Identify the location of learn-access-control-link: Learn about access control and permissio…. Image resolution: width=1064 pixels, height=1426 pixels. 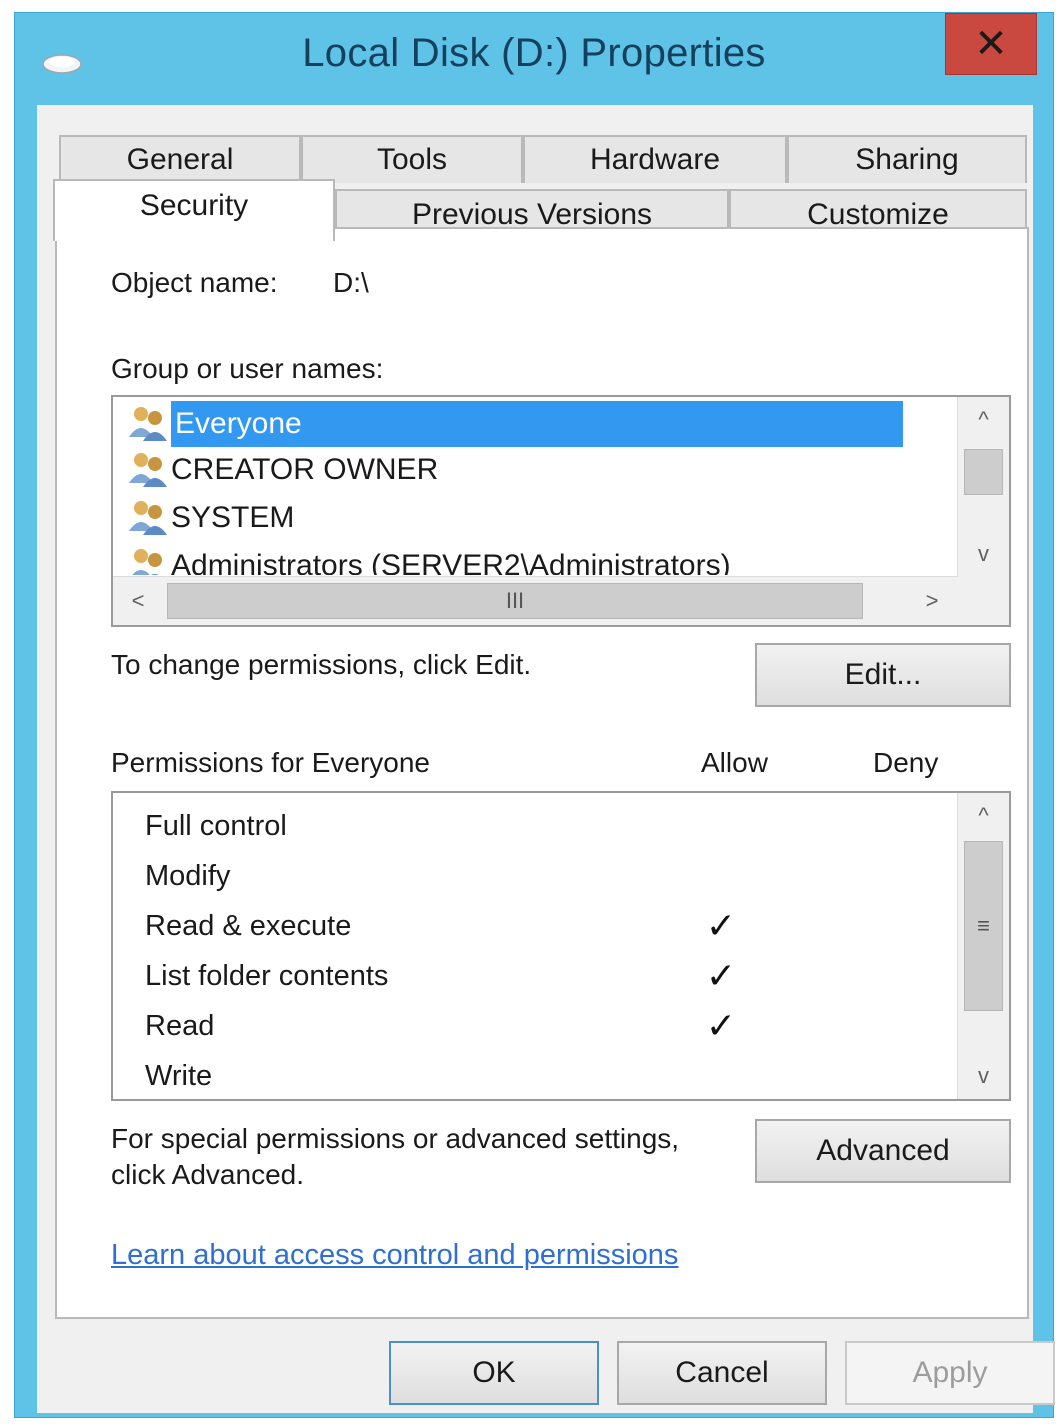
(394, 1255).